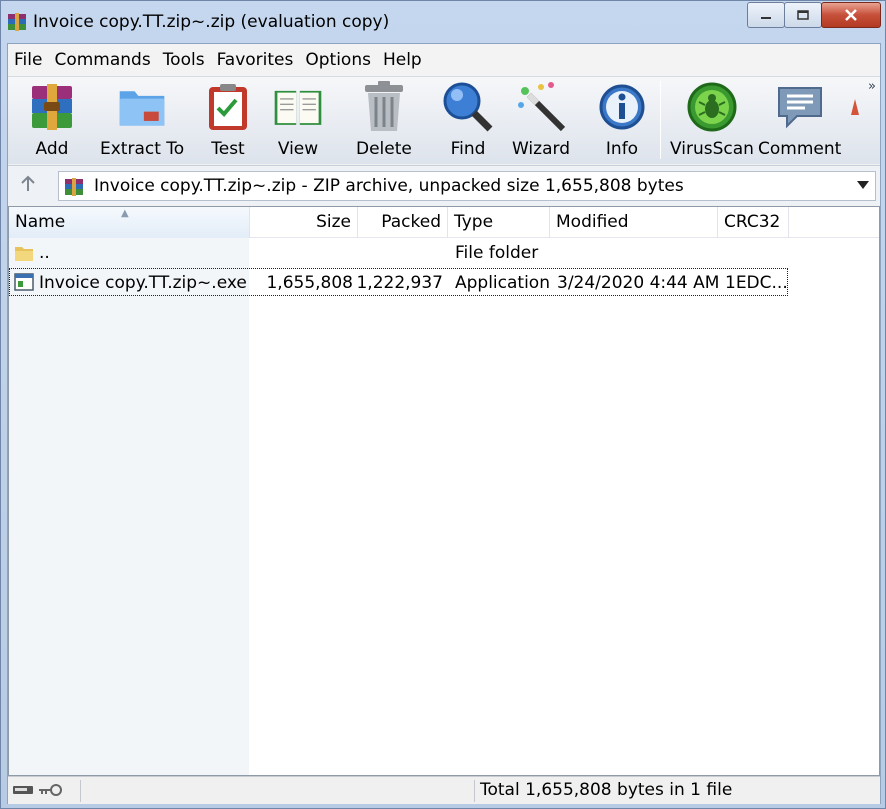 This screenshot has height=809, width=886. What do you see at coordinates (638, 283) in the screenshot?
I see `row-modified: 3/24/2020 4:44 AM` at bounding box center [638, 283].